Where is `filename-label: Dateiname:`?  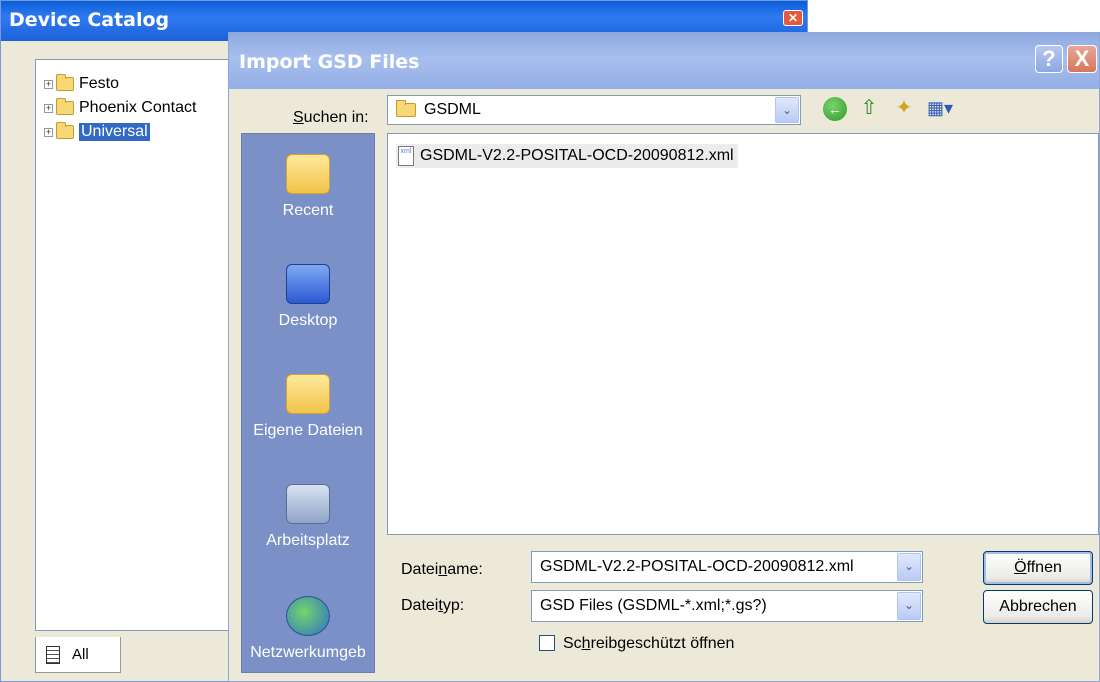 filename-label: Dateiname: is located at coordinates (442, 570).